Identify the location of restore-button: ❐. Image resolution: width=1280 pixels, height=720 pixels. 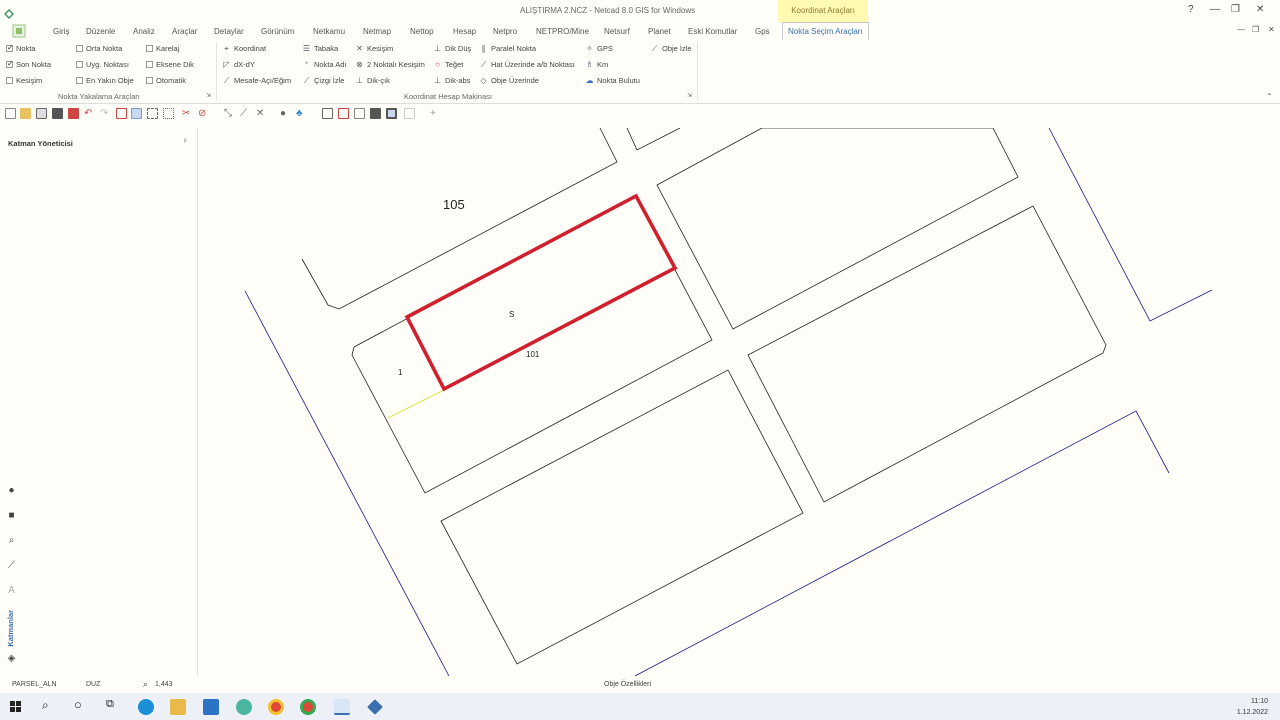
(1235, 9).